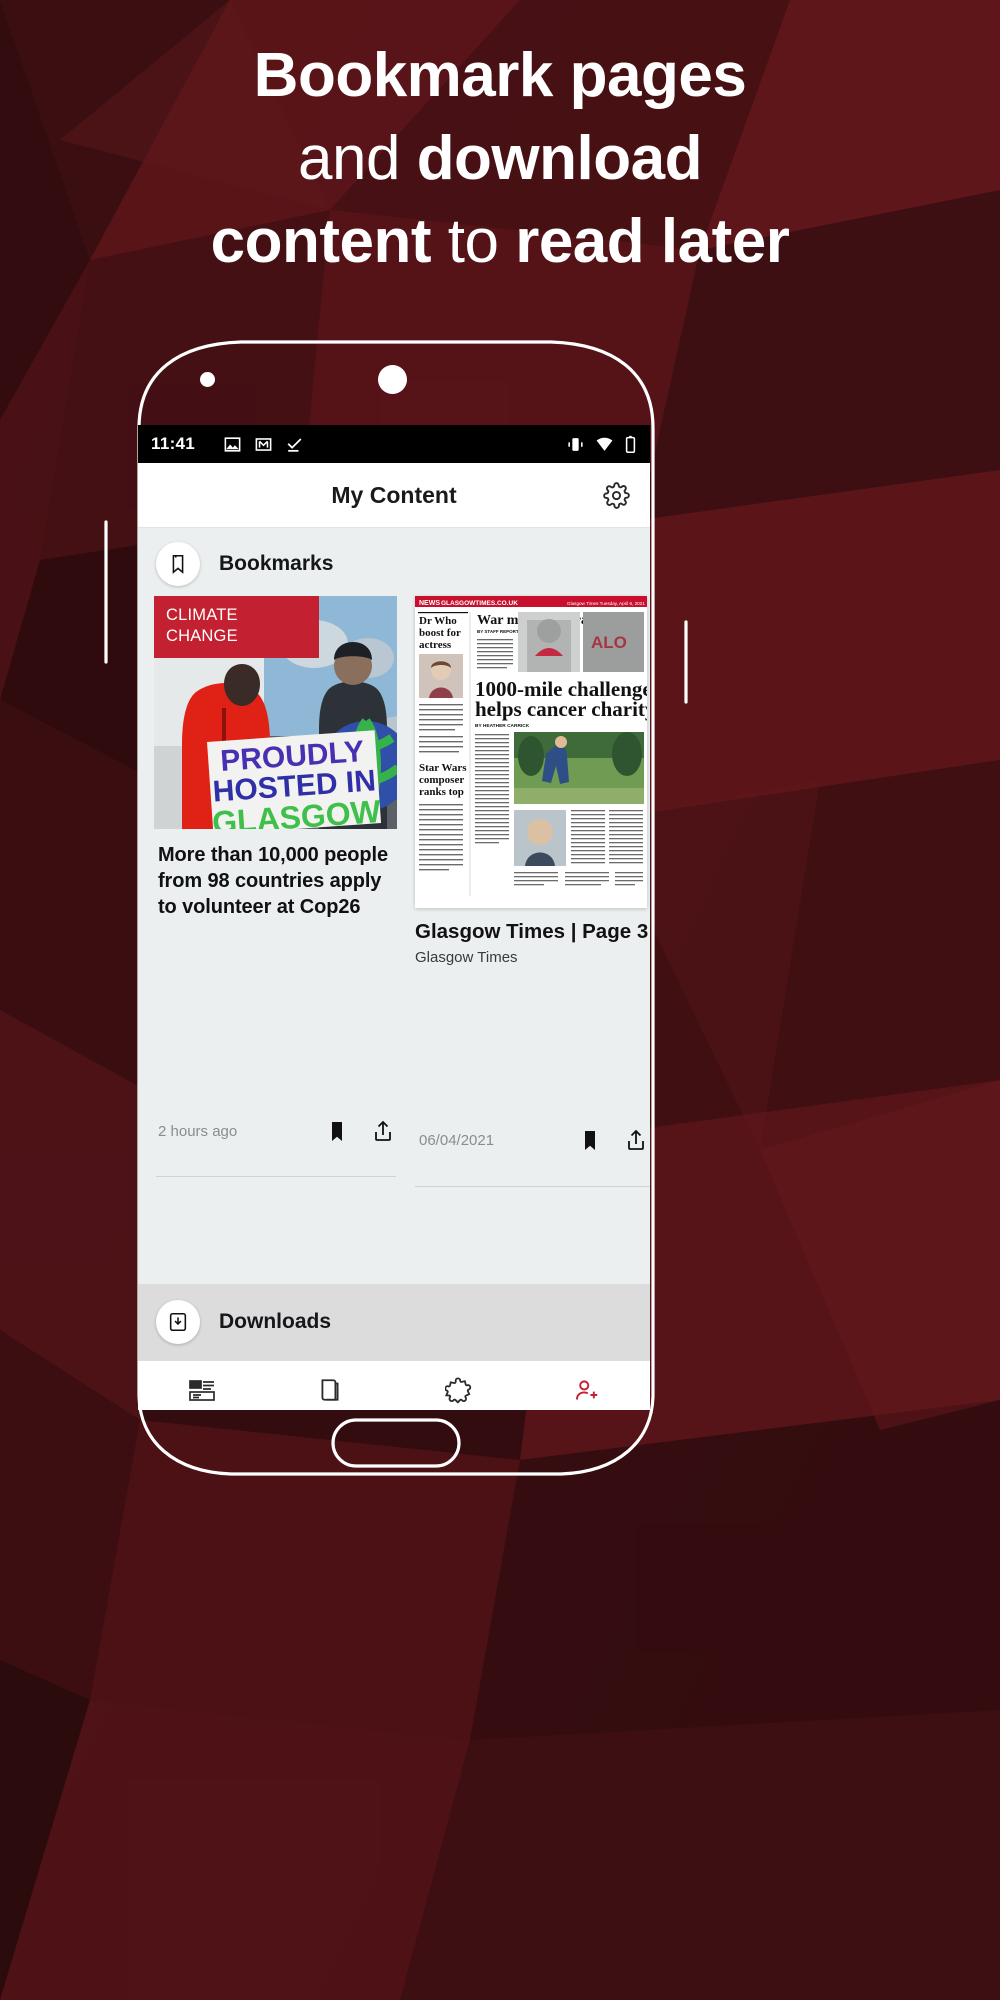  I want to click on section-label: Bookmarks, so click(276, 563).